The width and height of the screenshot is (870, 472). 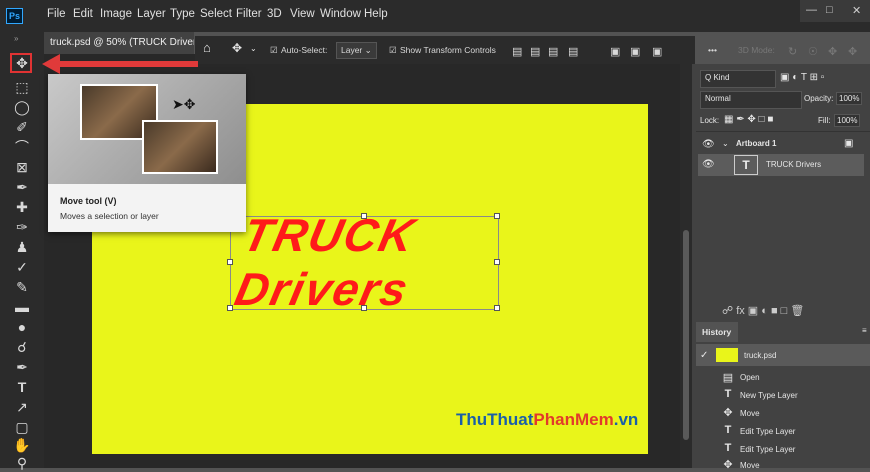 I want to click on path-select-tool-icon: ↗, so click(x=22, y=407).